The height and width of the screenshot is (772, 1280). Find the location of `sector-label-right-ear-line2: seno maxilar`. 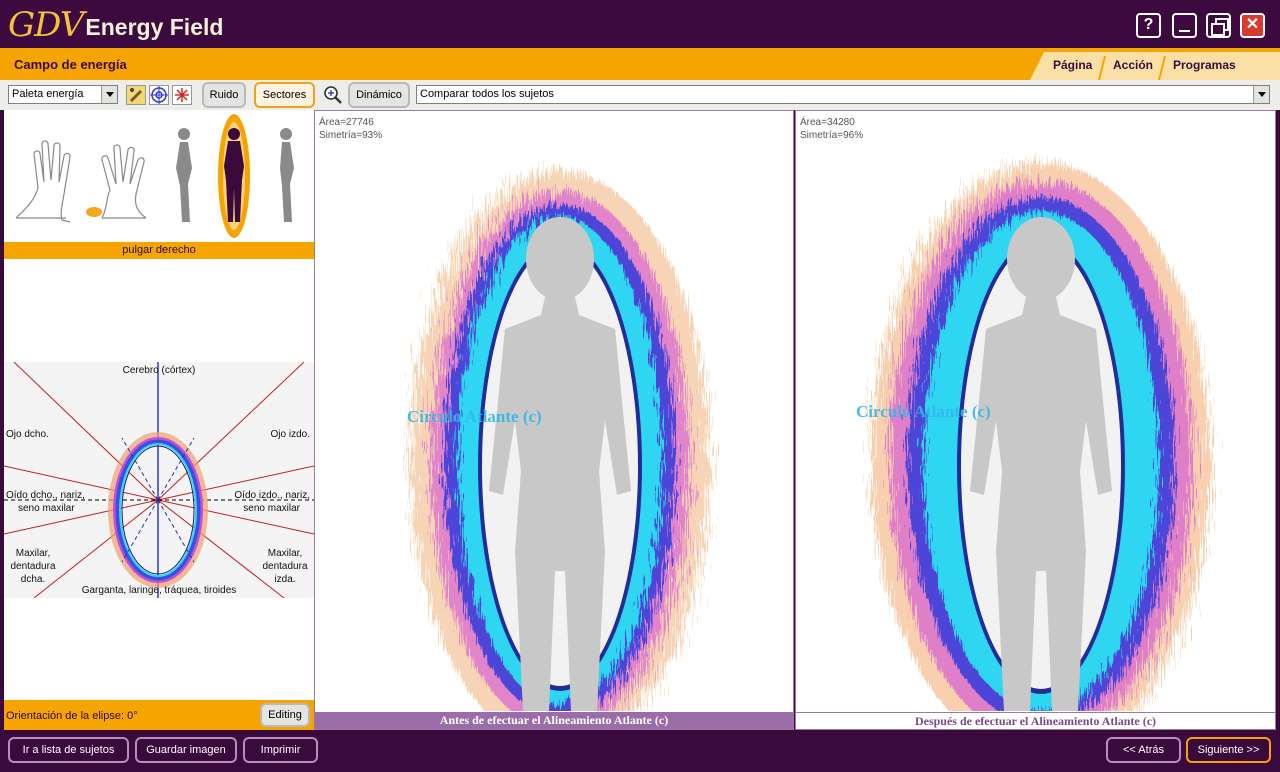

sector-label-right-ear-line2: seno maxilar is located at coordinates (46, 508).